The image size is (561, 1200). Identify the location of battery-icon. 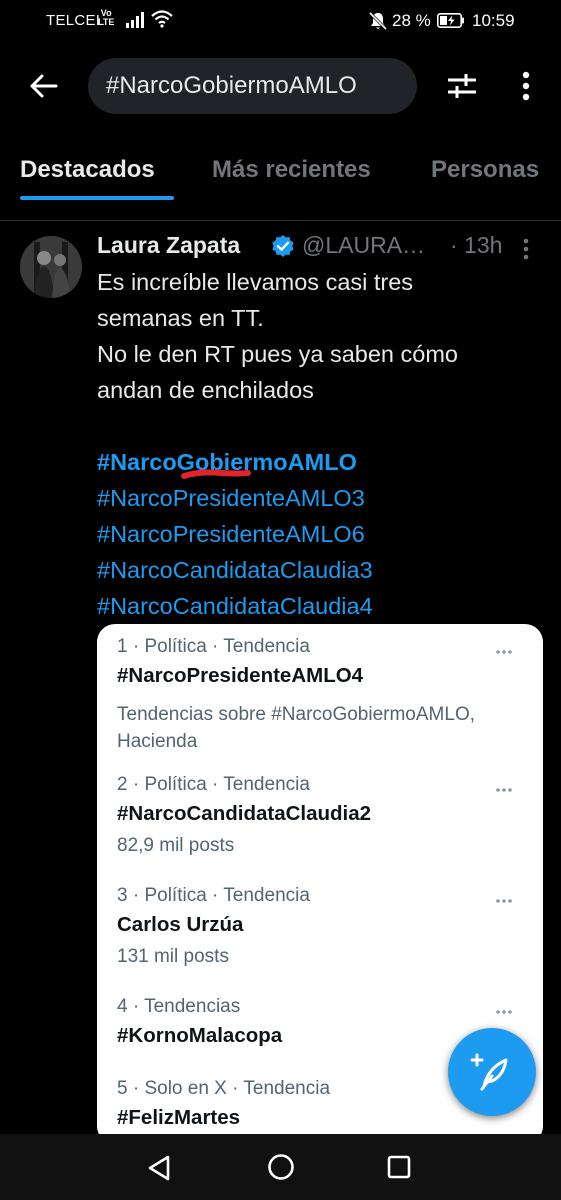
(451, 23).